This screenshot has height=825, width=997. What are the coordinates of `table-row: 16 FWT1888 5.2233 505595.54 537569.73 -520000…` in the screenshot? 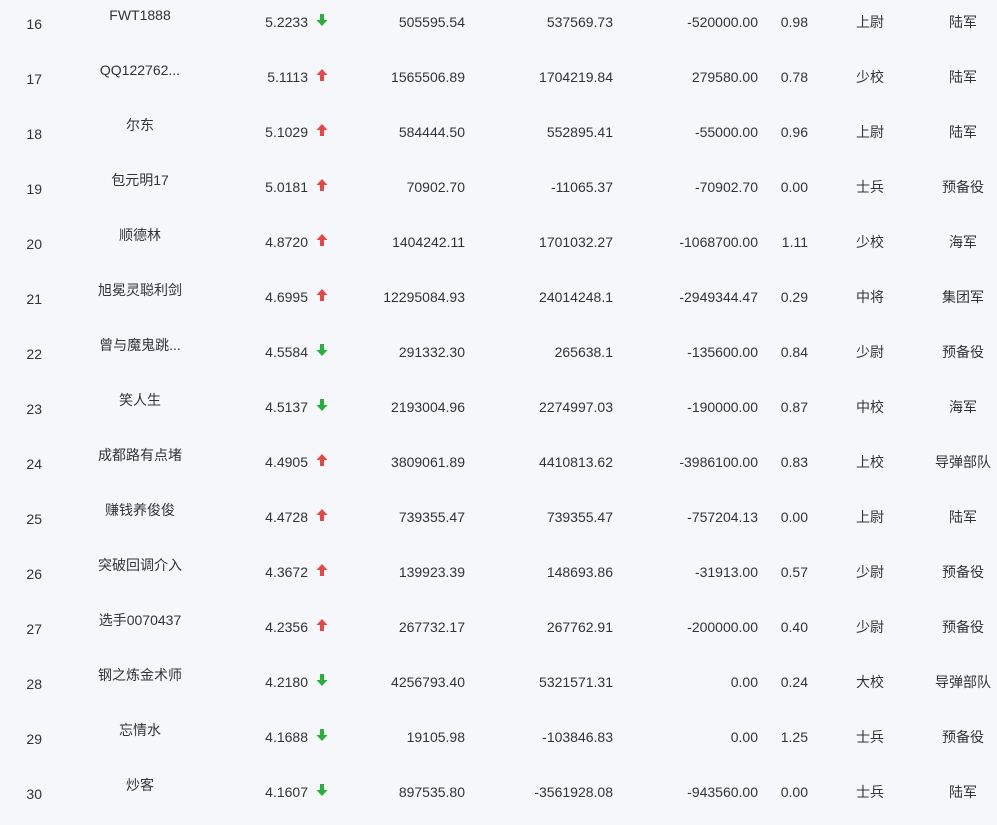 It's located at (498, 27).